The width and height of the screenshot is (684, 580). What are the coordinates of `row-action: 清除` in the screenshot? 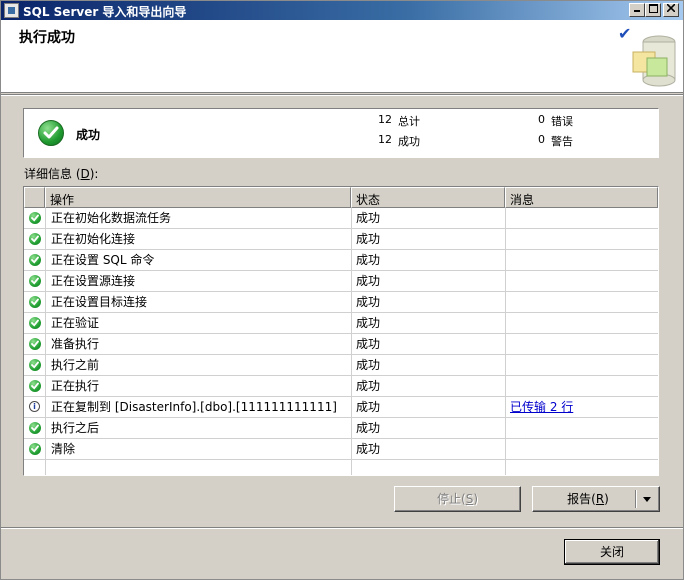 It's located at (63, 449).